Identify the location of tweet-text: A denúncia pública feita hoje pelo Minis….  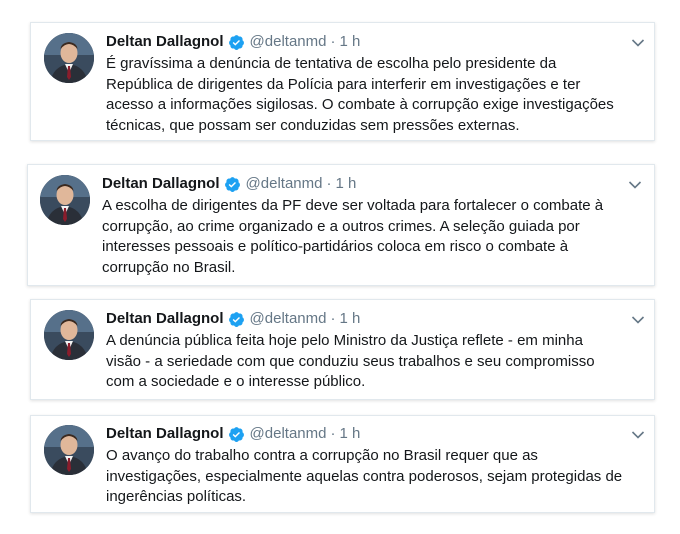
(350, 361).